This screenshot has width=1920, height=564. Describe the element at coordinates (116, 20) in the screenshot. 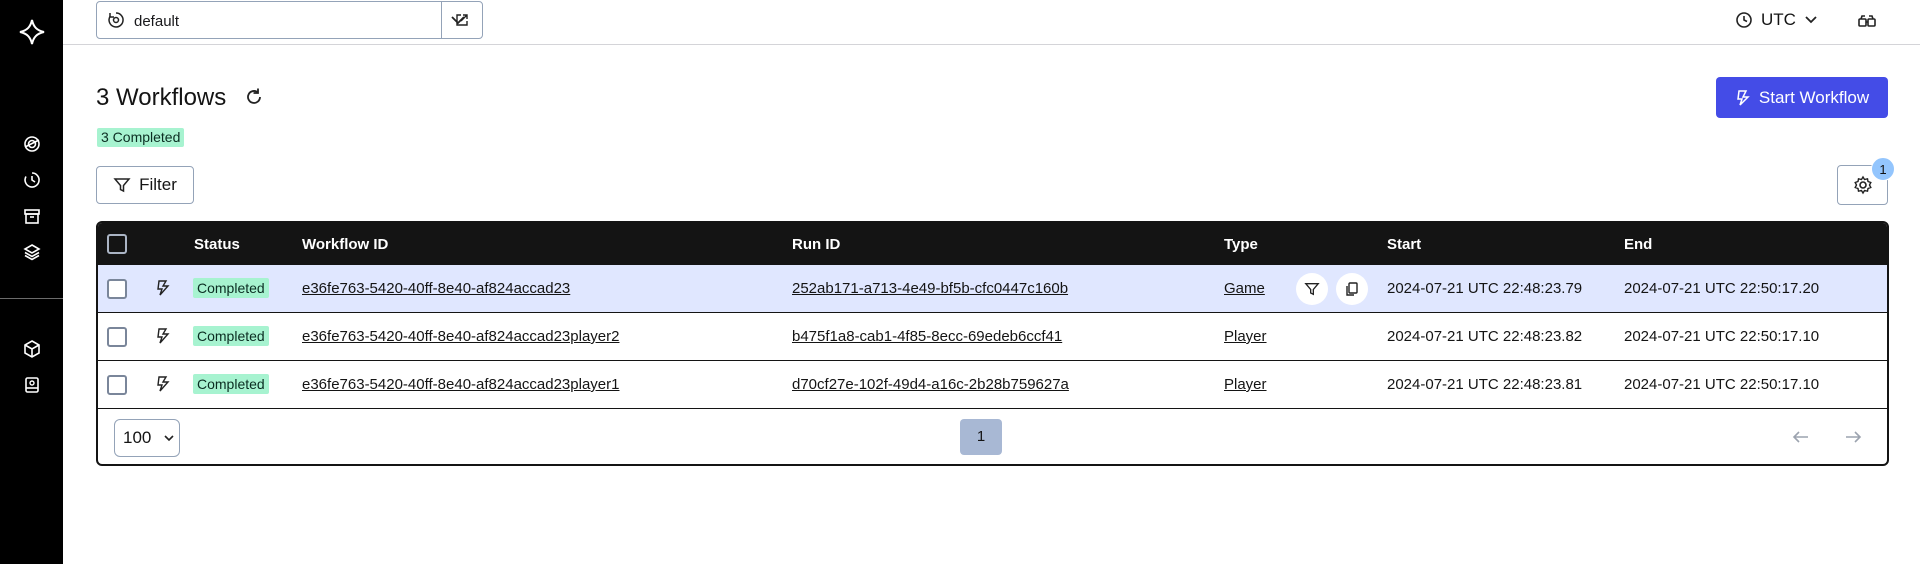

I see `namespace-icon` at that location.